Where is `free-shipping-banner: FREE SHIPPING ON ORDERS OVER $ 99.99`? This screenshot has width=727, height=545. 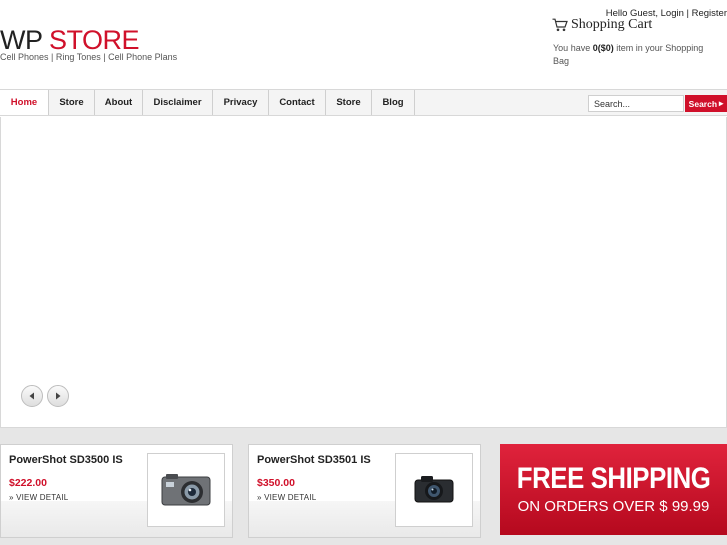 free-shipping-banner: FREE SHIPPING ON ORDERS OVER $ 99.99 is located at coordinates (613, 489).